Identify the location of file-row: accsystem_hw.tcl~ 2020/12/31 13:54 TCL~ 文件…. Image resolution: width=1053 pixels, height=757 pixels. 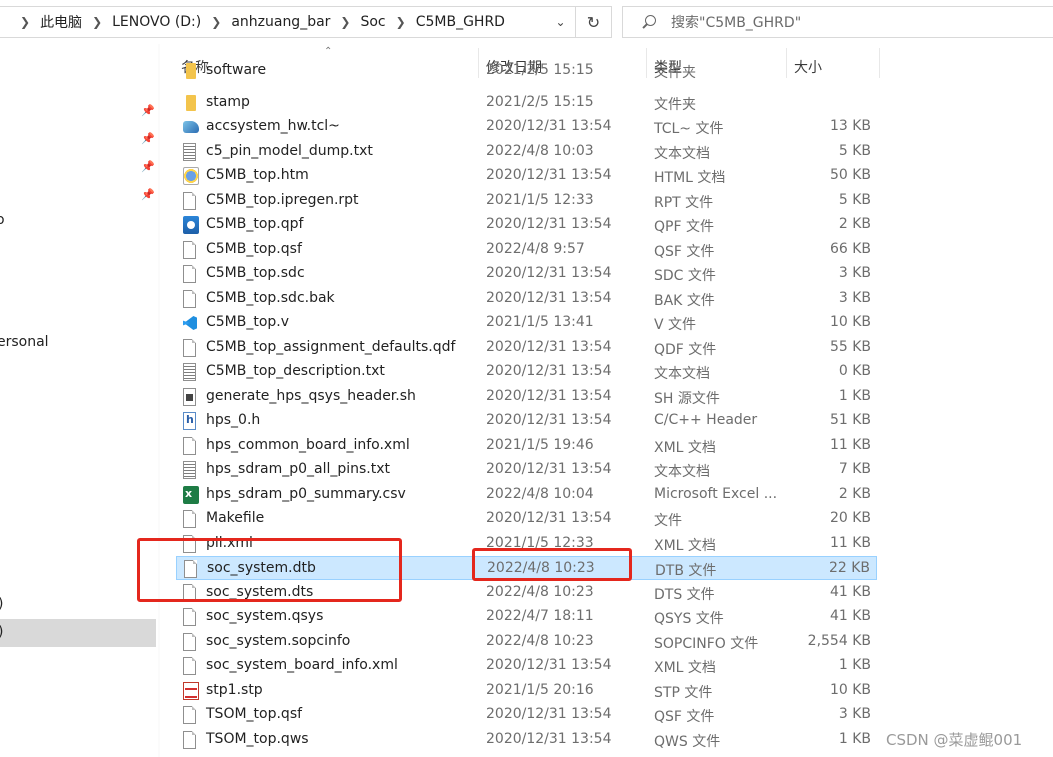
(526, 127).